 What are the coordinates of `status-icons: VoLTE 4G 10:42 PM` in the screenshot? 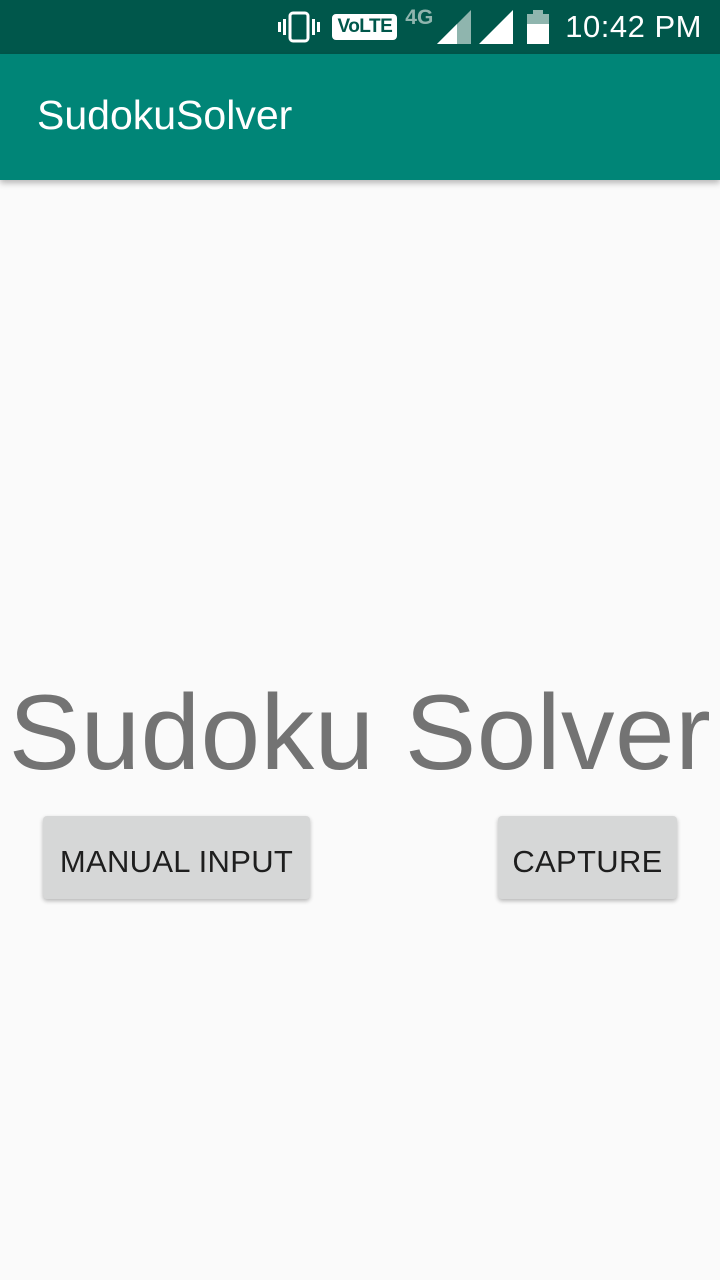 It's located at (490, 26).